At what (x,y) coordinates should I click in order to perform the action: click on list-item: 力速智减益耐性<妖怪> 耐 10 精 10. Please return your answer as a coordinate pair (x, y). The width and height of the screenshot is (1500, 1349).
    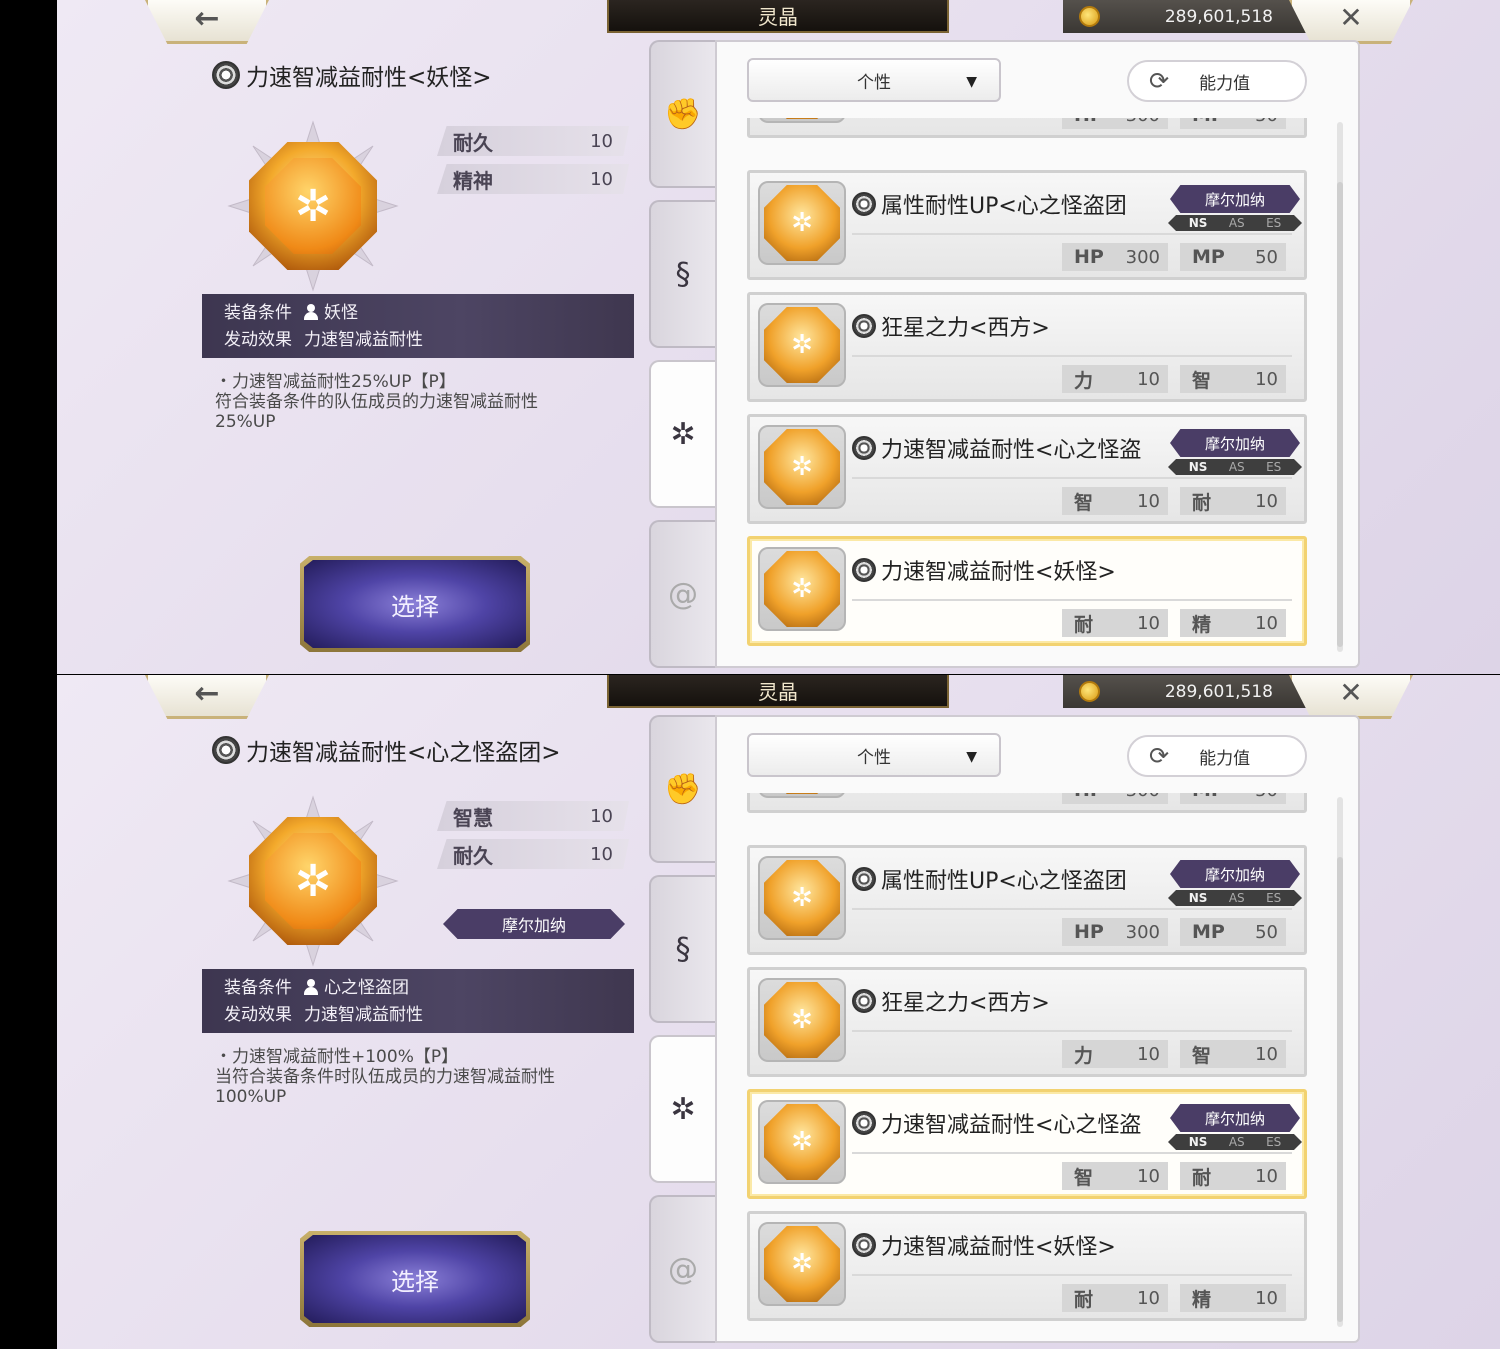
    Looking at the image, I should click on (1027, 1266).